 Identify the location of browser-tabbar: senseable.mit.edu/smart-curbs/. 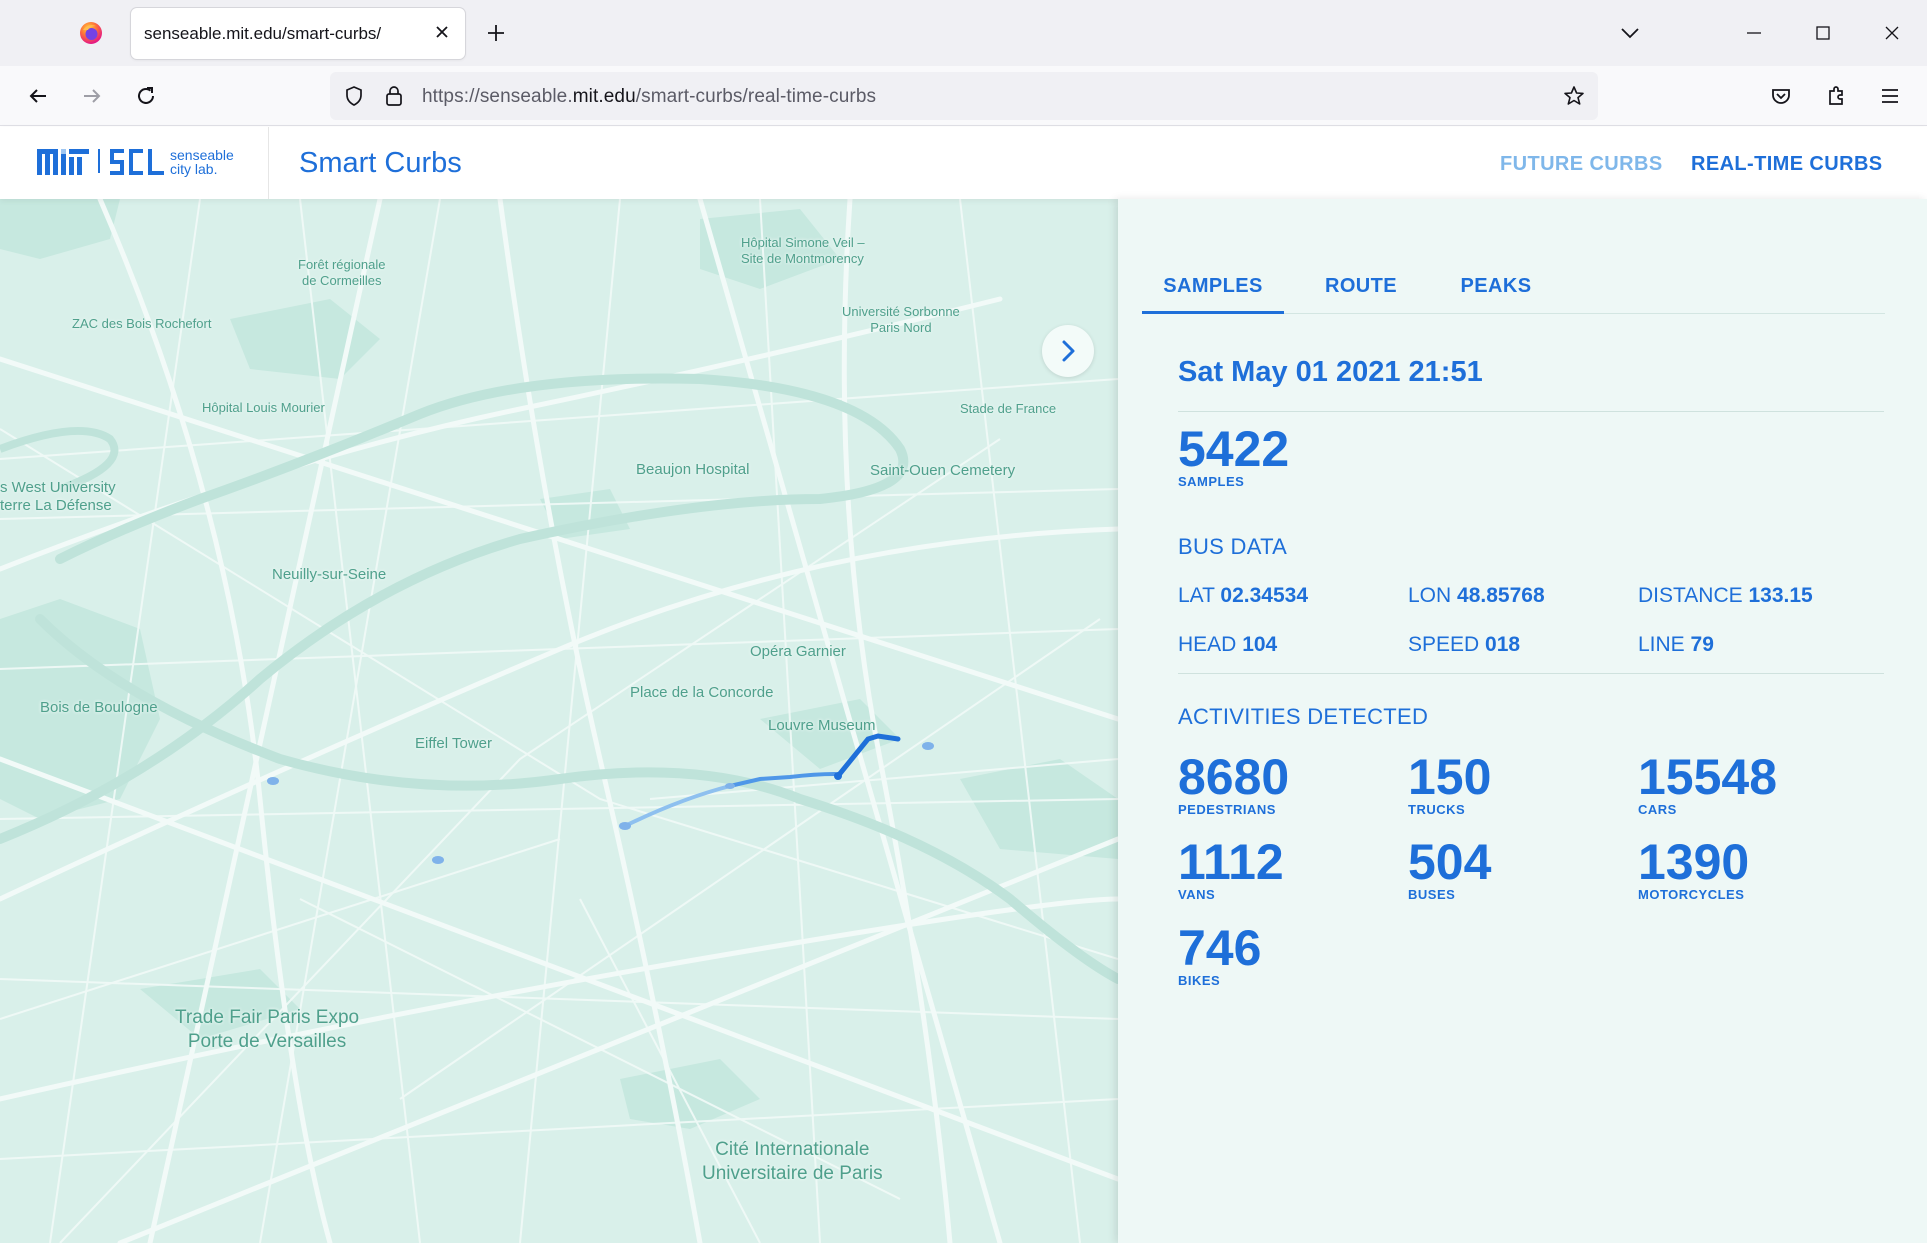
(963, 33).